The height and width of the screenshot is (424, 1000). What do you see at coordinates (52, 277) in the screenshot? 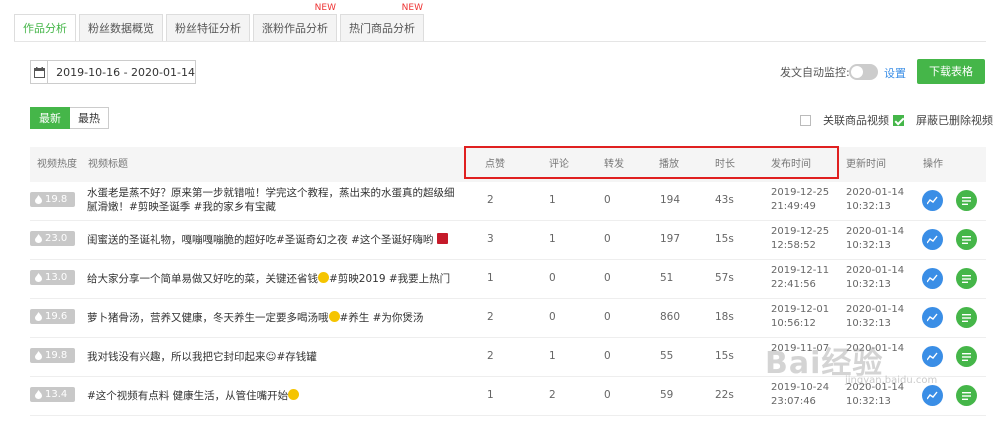
I see `heat-badge: 13.0` at bounding box center [52, 277].